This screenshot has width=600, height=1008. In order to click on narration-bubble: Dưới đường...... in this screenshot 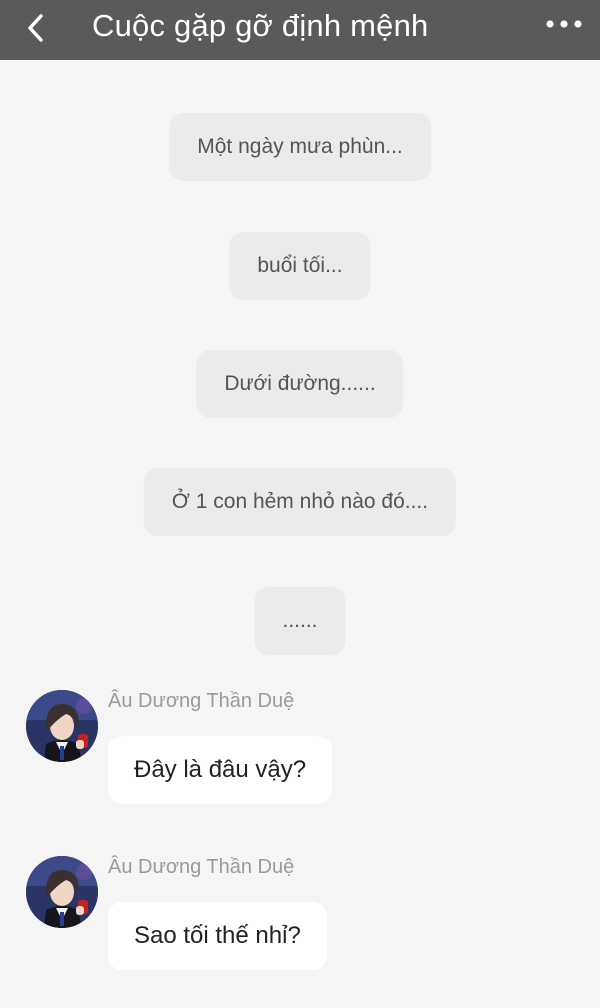, I will do `click(300, 384)`.